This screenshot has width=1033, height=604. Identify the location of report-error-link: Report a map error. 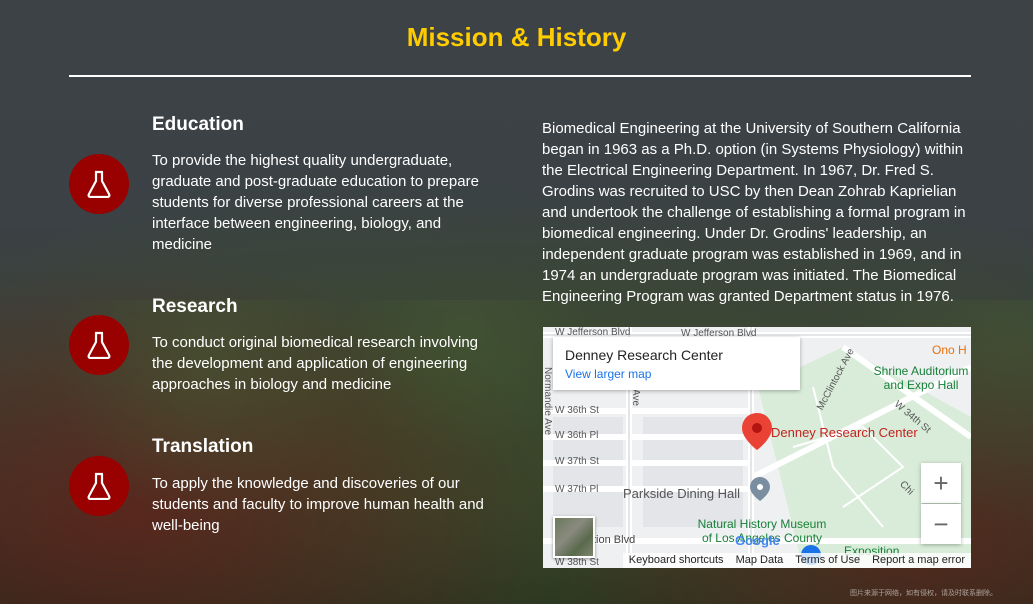
(918, 560).